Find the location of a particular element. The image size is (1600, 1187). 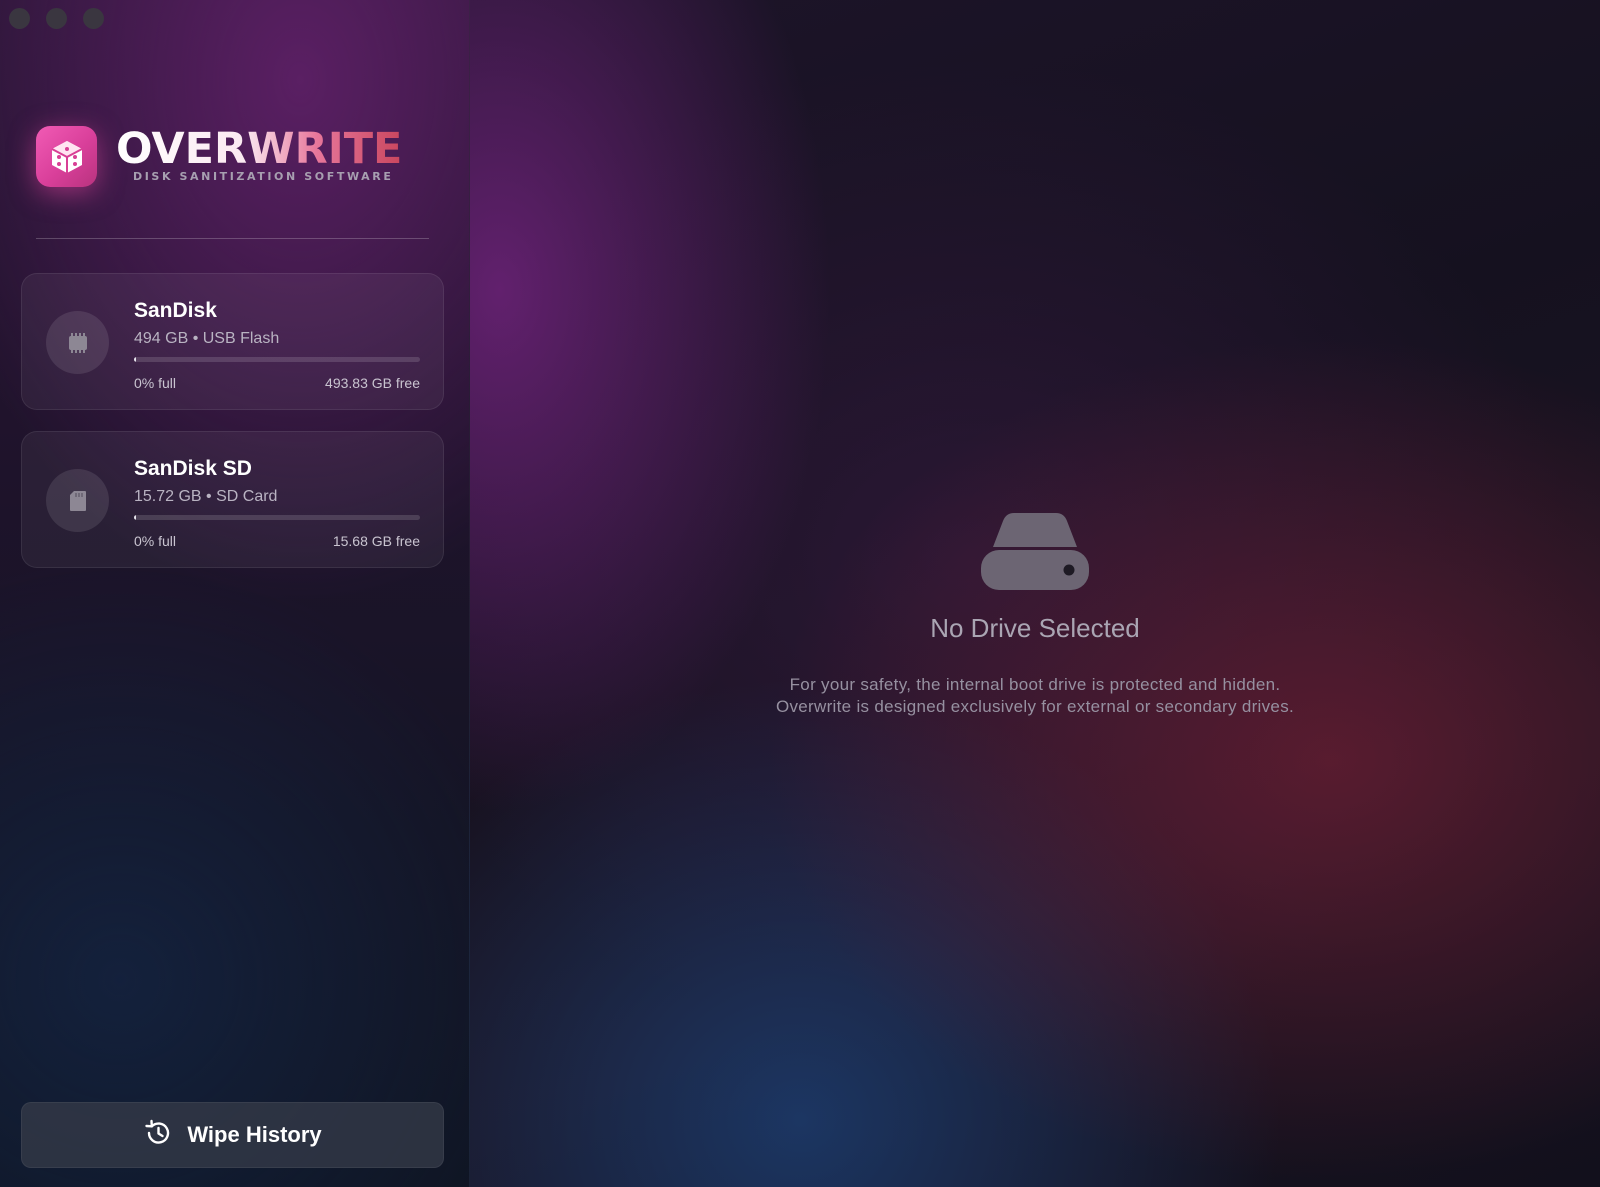

sd-card-icon is located at coordinates (77, 500).